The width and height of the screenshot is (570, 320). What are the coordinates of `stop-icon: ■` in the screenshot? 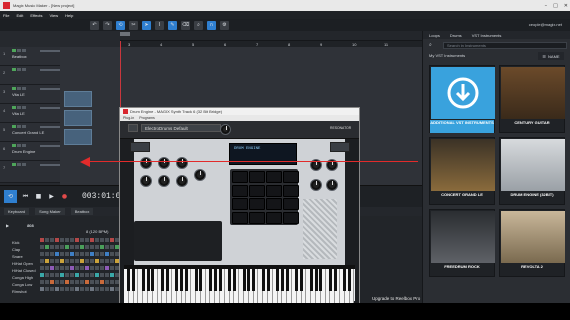 It's located at (38, 196).